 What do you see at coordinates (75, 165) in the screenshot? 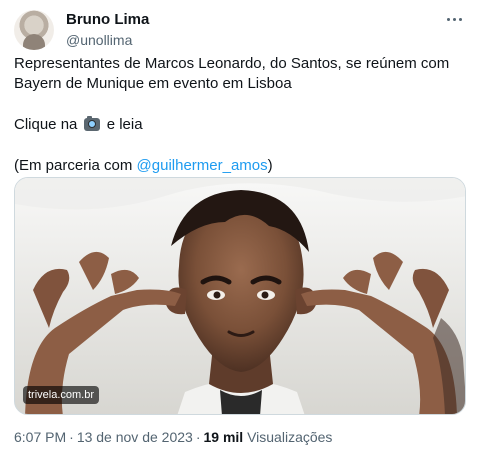
I see `partner-prefix: (Em parceria com` at bounding box center [75, 165].